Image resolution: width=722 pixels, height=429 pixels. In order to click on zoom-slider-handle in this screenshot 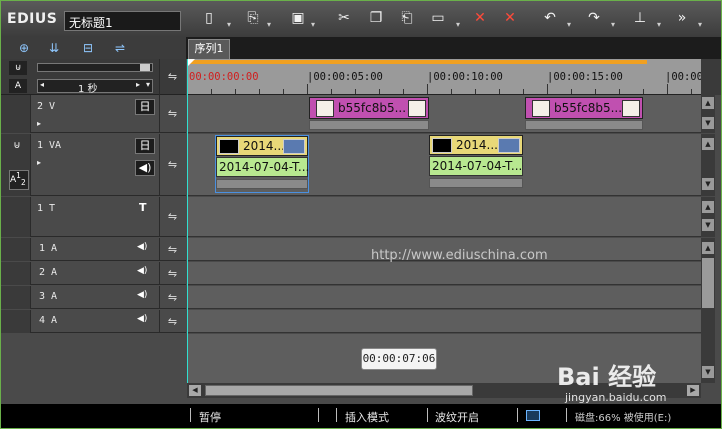, I will do `click(145, 67)`.